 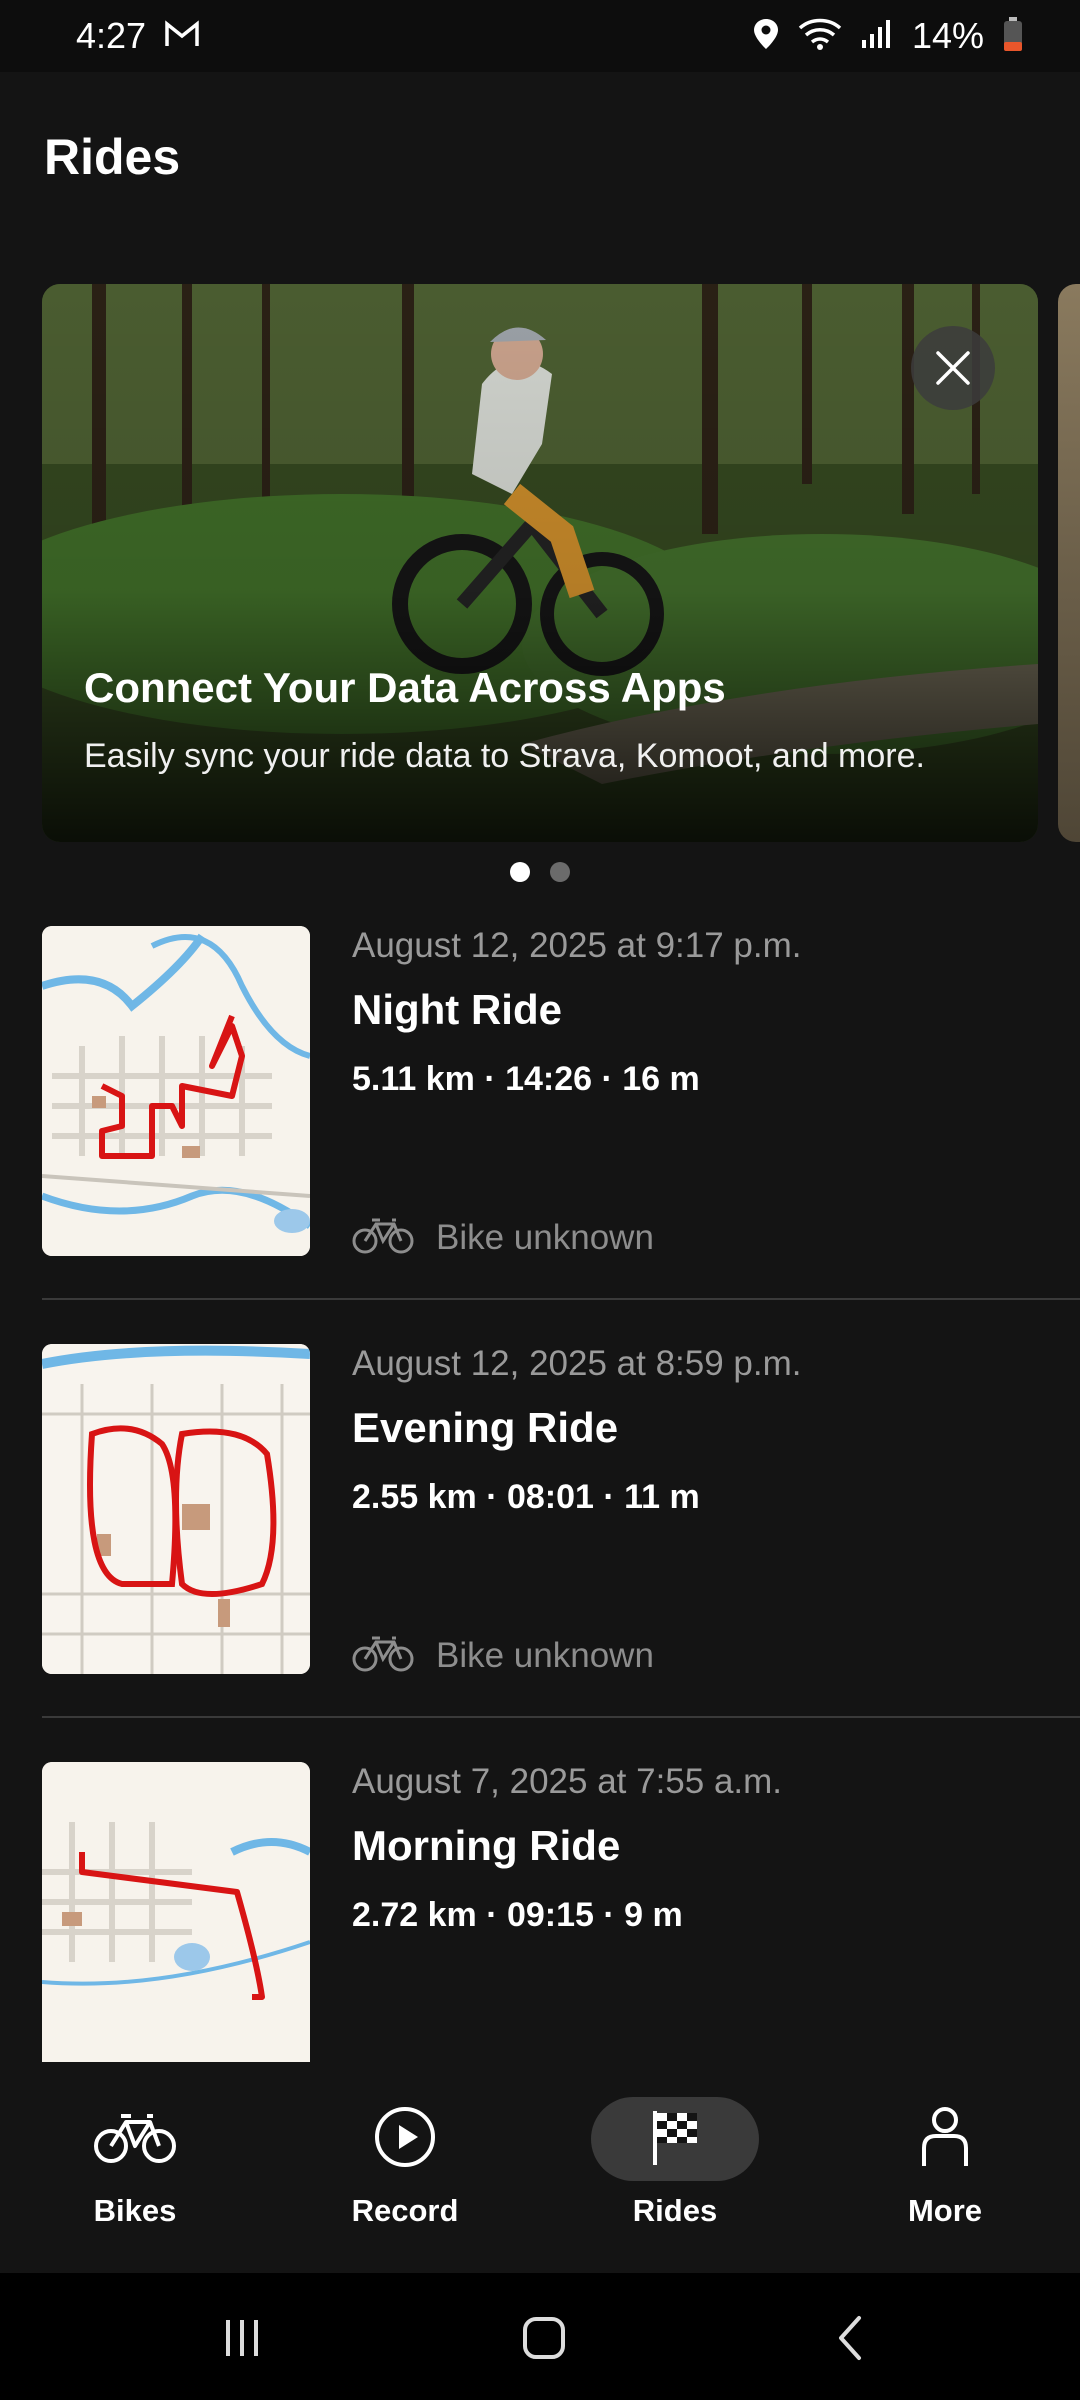 I want to click on page-title: Rides, so click(x=112, y=157).